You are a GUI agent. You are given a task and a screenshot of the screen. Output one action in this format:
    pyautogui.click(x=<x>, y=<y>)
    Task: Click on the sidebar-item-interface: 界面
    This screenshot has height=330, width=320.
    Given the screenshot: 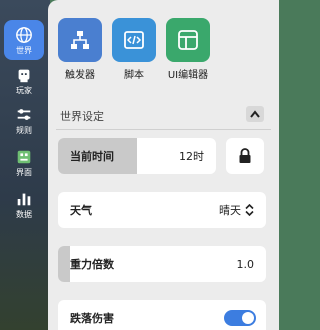 What is the action you would take?
    pyautogui.click(x=24, y=162)
    